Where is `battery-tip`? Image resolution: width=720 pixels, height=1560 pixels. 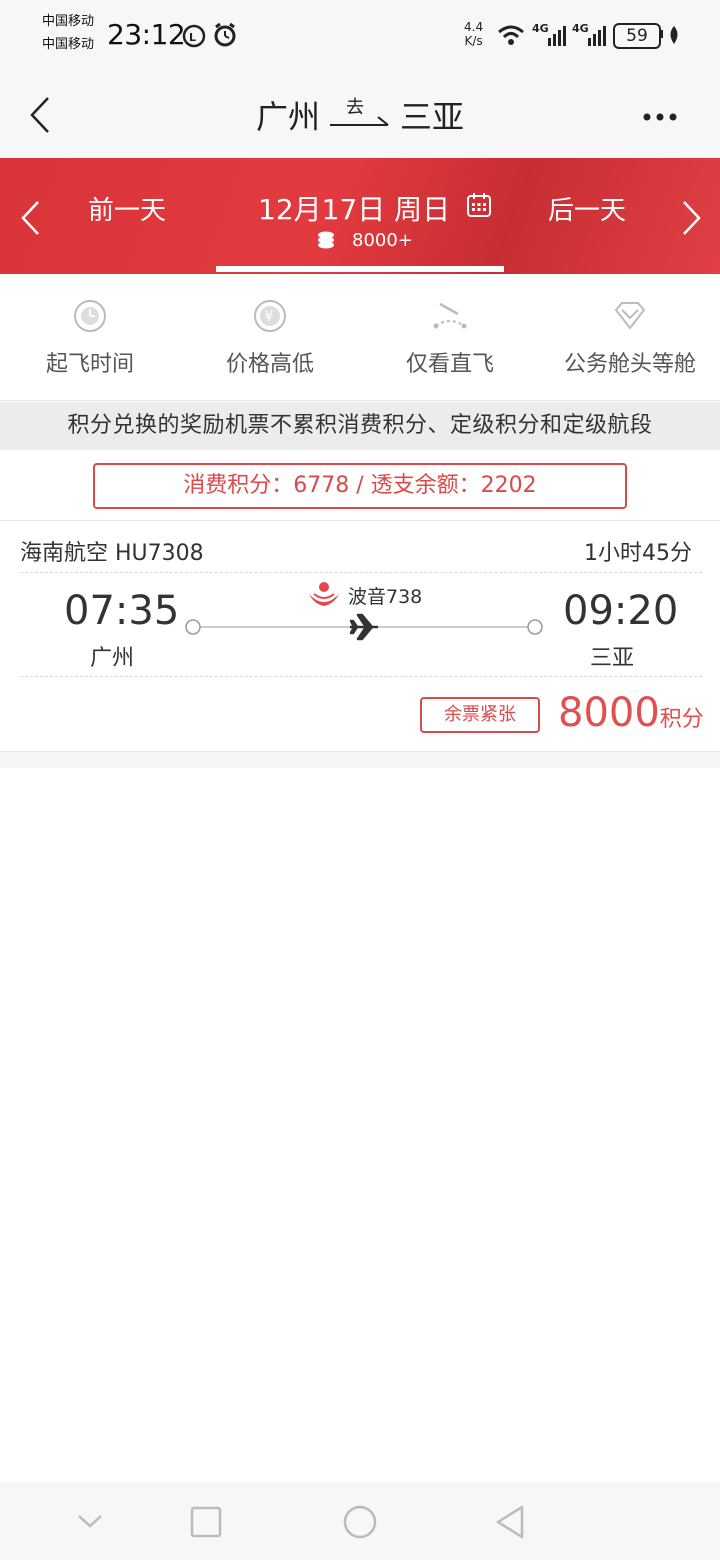
battery-tip is located at coordinates (661, 34).